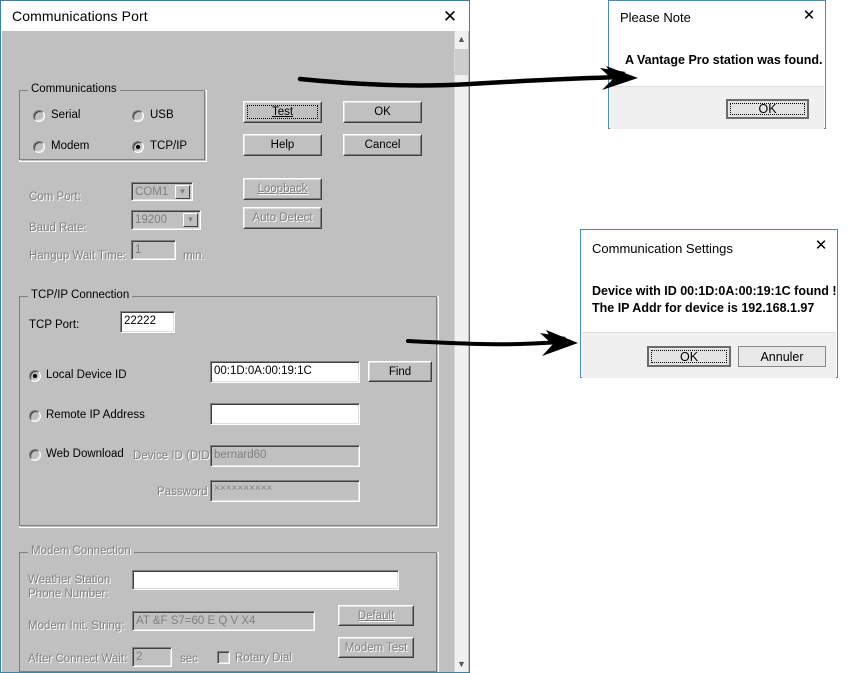  I want to click on ok-button: OK, so click(382, 112).